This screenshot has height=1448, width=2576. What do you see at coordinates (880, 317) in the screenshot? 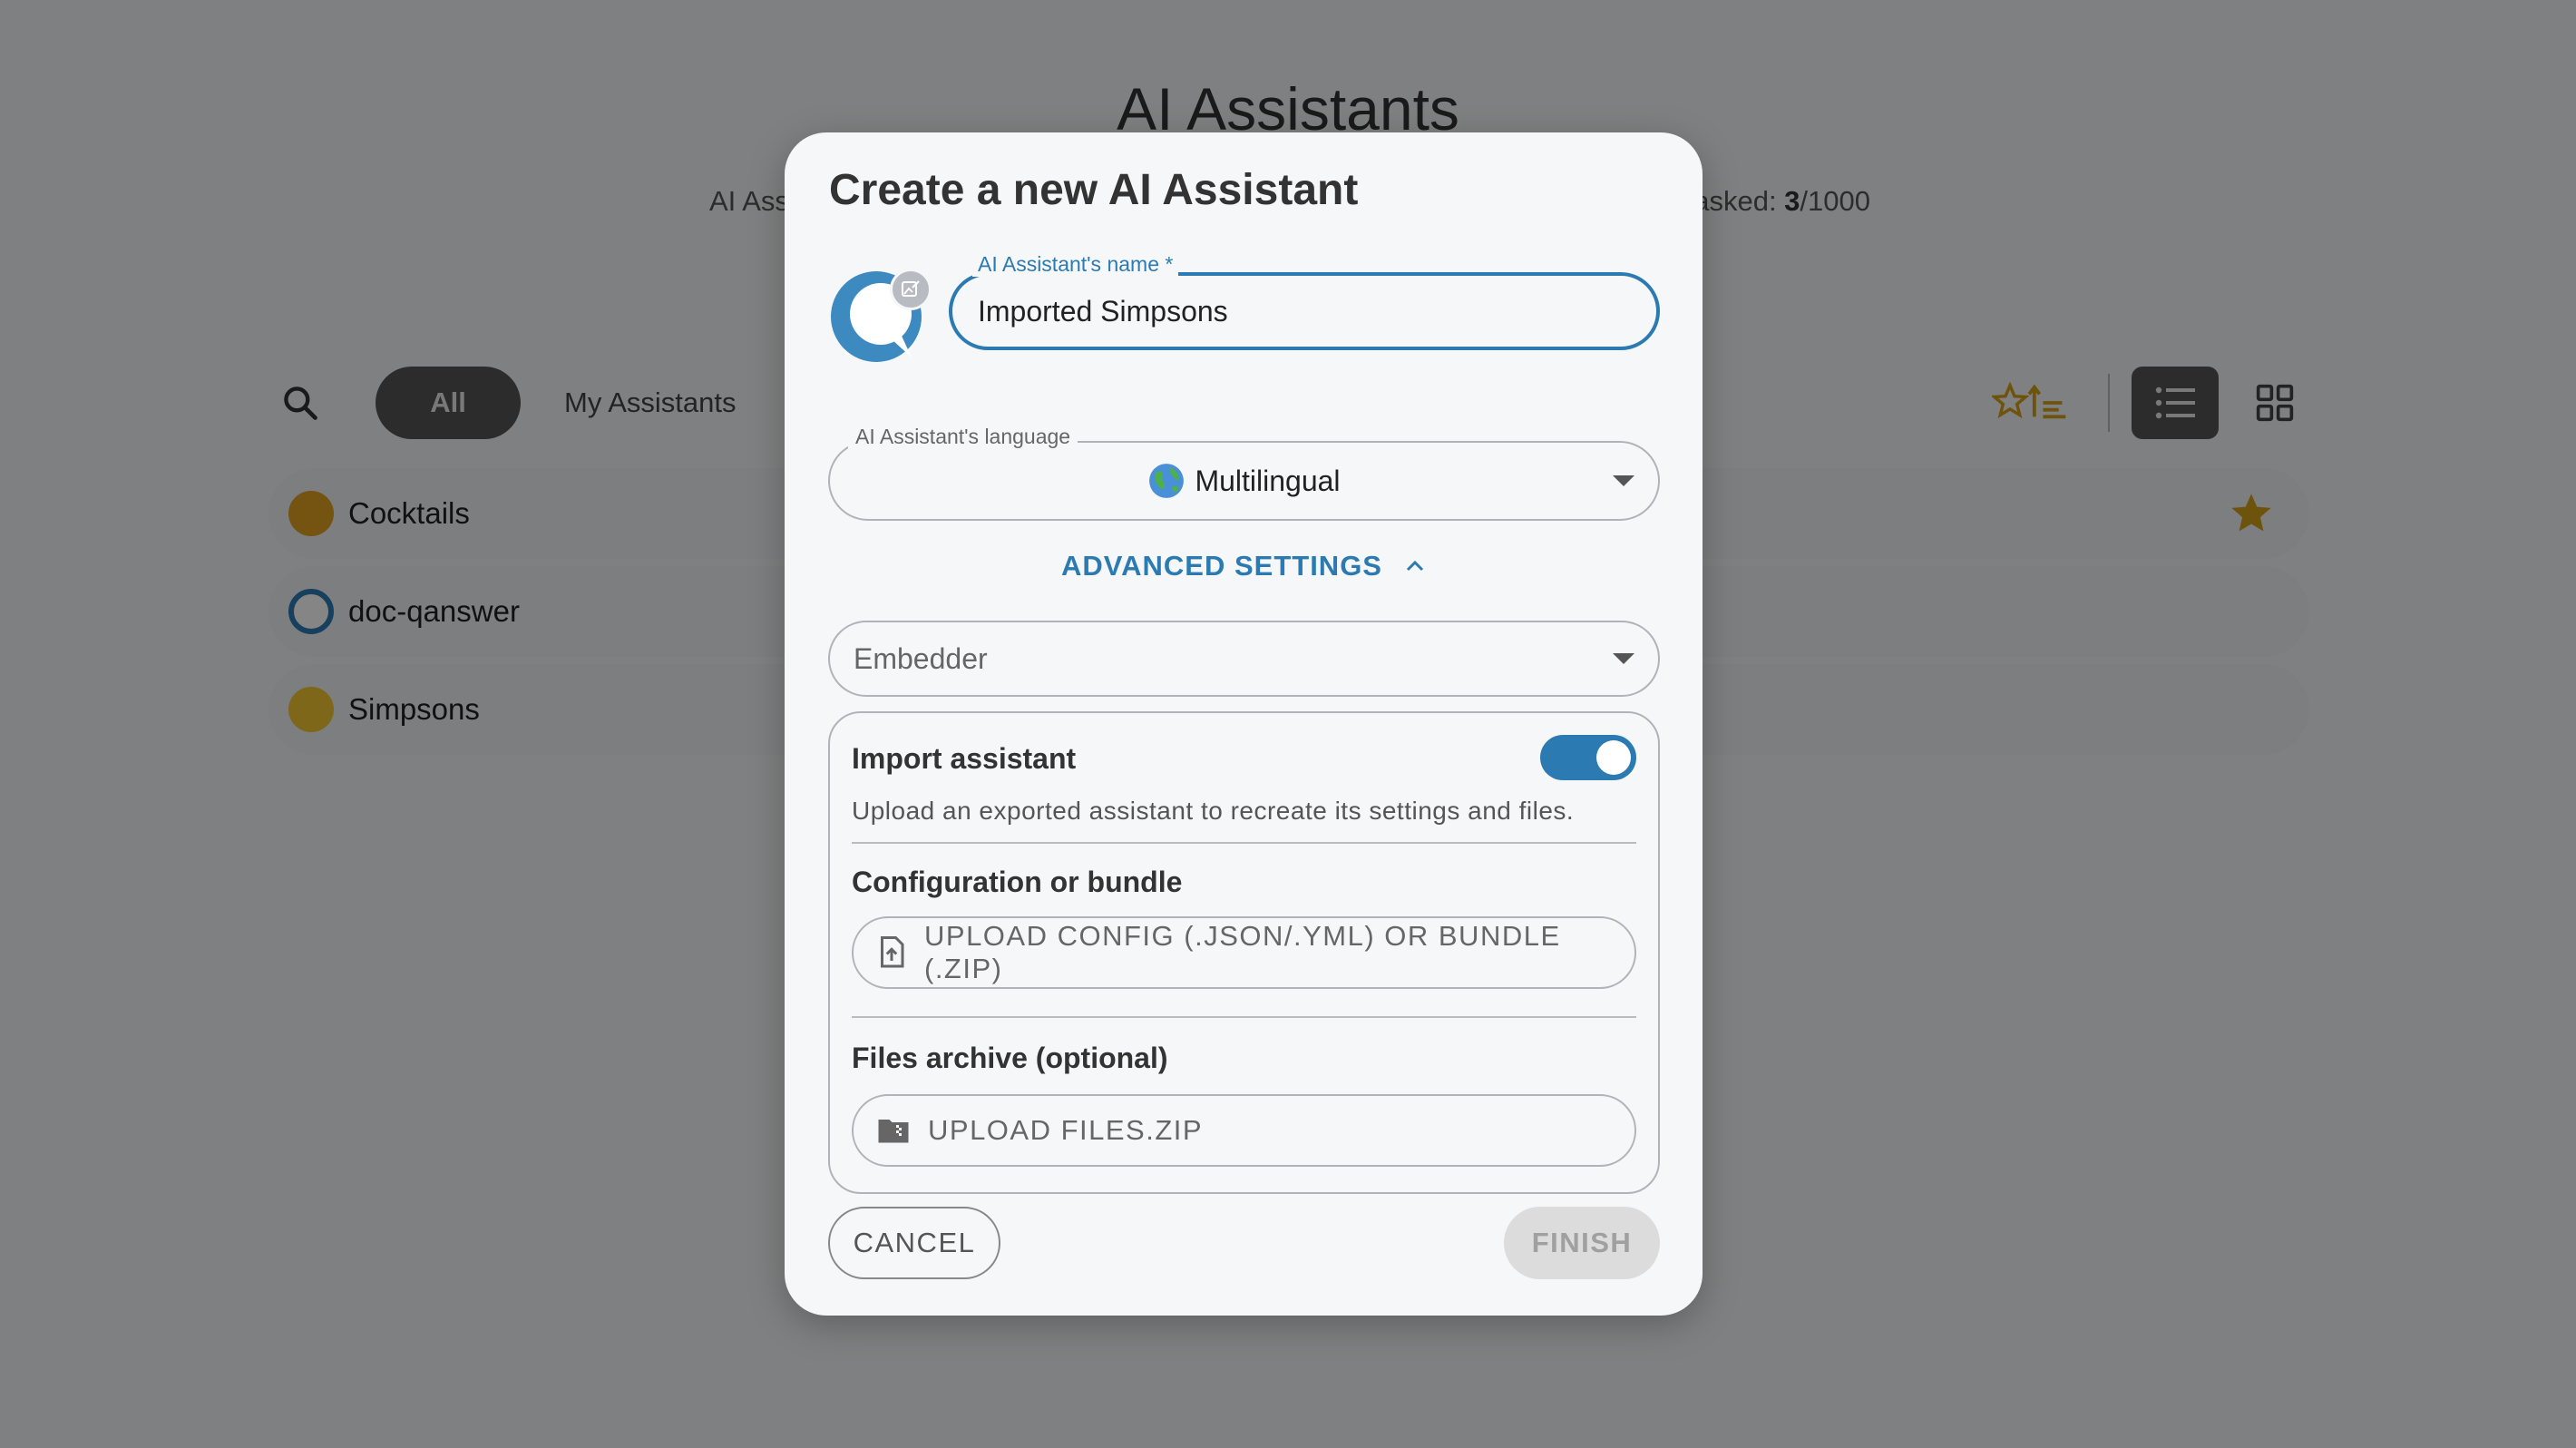
I see `assistant-avatar-picker` at bounding box center [880, 317].